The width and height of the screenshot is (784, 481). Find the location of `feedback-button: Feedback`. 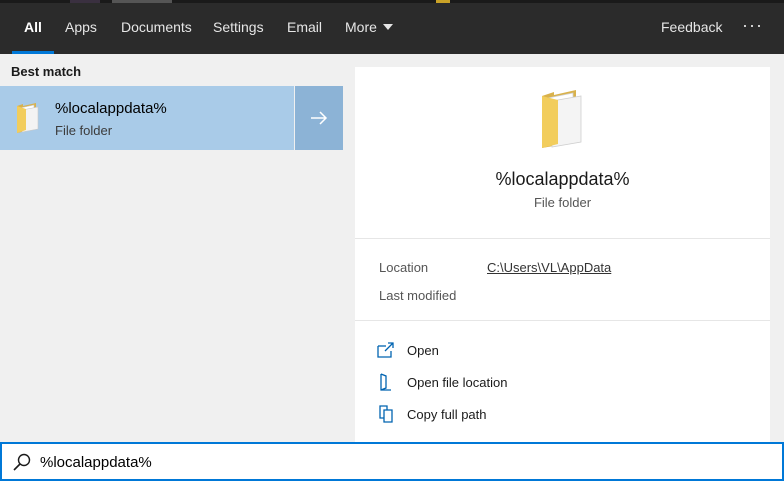

feedback-button: Feedback is located at coordinates (691, 27).